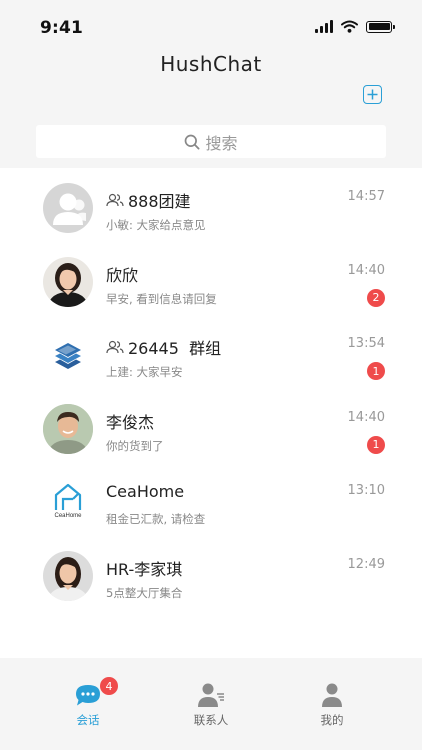  Describe the element at coordinates (366, 490) in the screenshot. I see `chat-time: 13:10` at that location.